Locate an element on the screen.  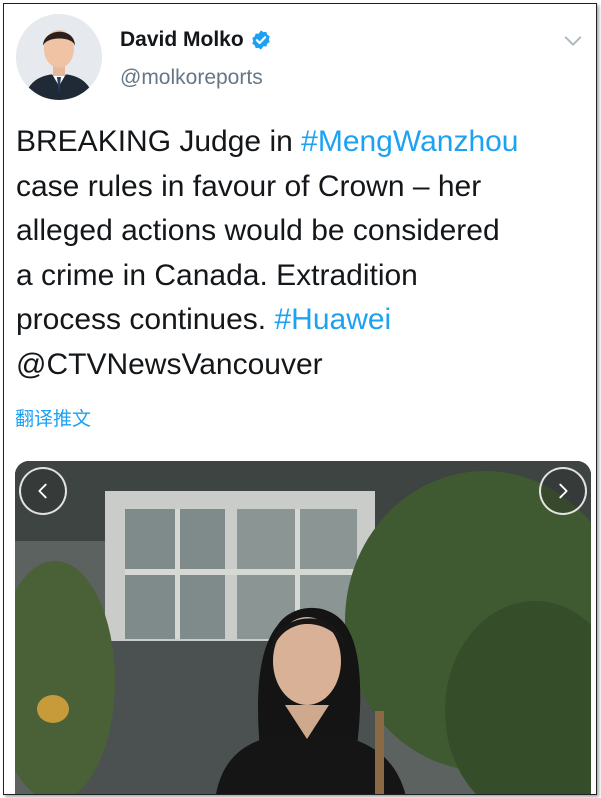
carousel-prev-button is located at coordinates (43, 491).